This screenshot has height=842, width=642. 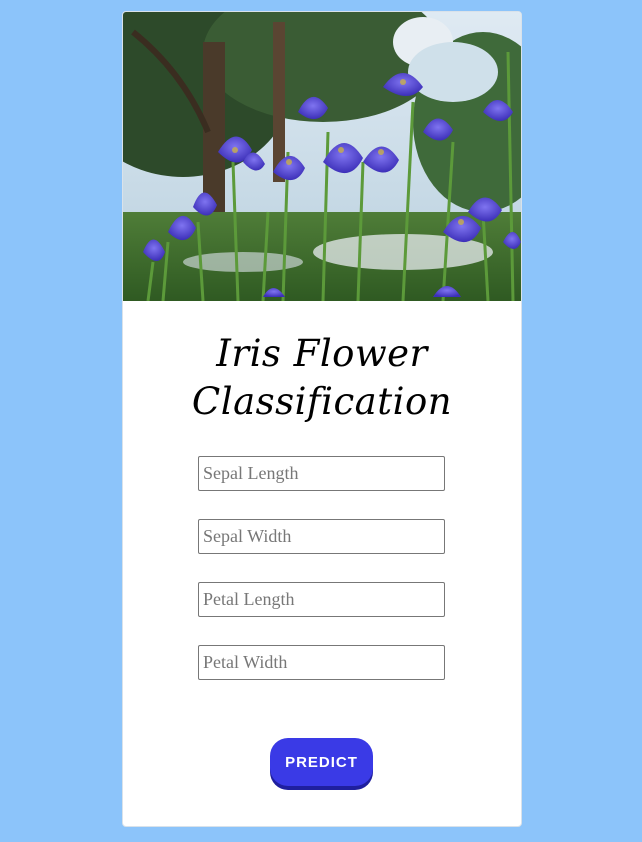 What do you see at coordinates (321, 536) in the screenshot?
I see `sepal-width-input` at bounding box center [321, 536].